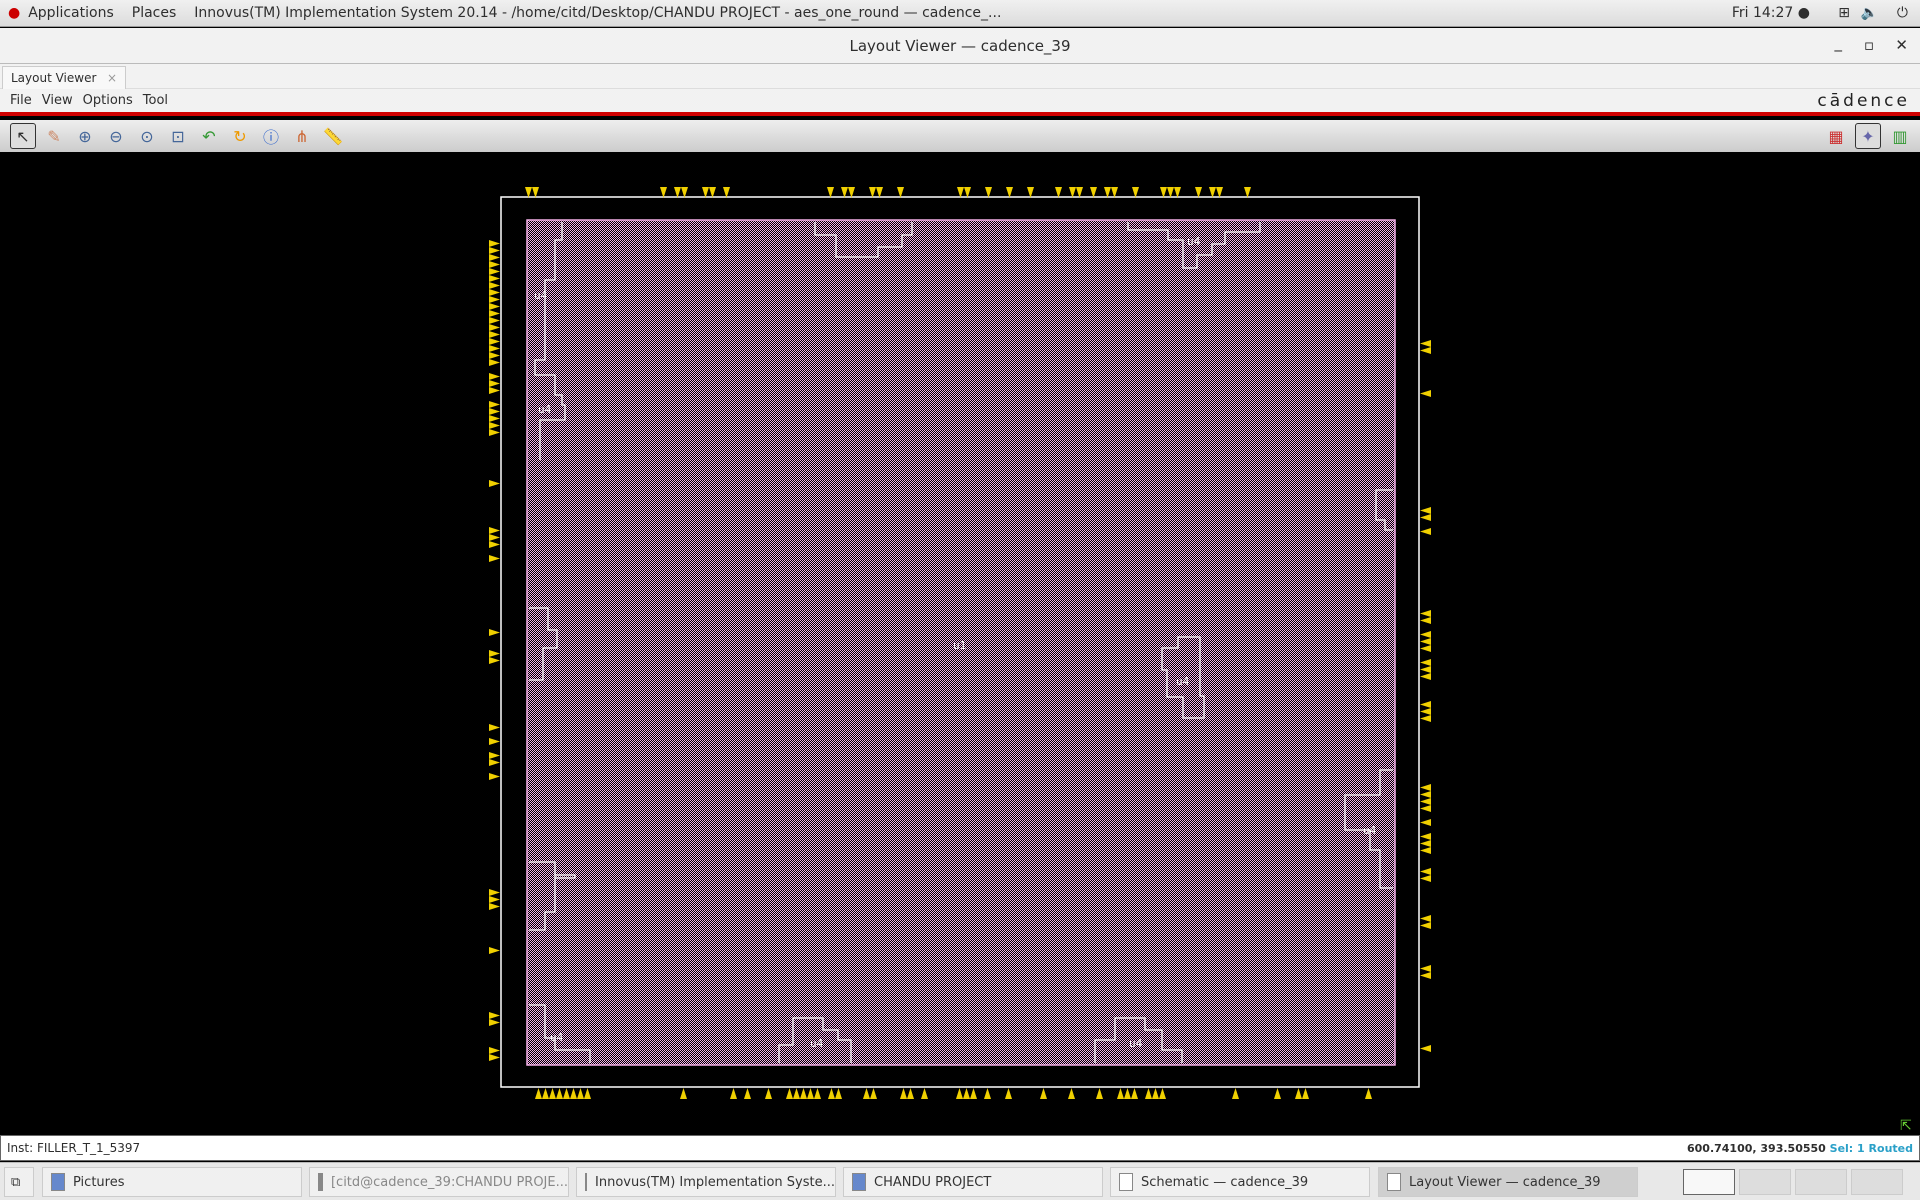  I want to click on select-tool-button: ↖, so click(23, 136).